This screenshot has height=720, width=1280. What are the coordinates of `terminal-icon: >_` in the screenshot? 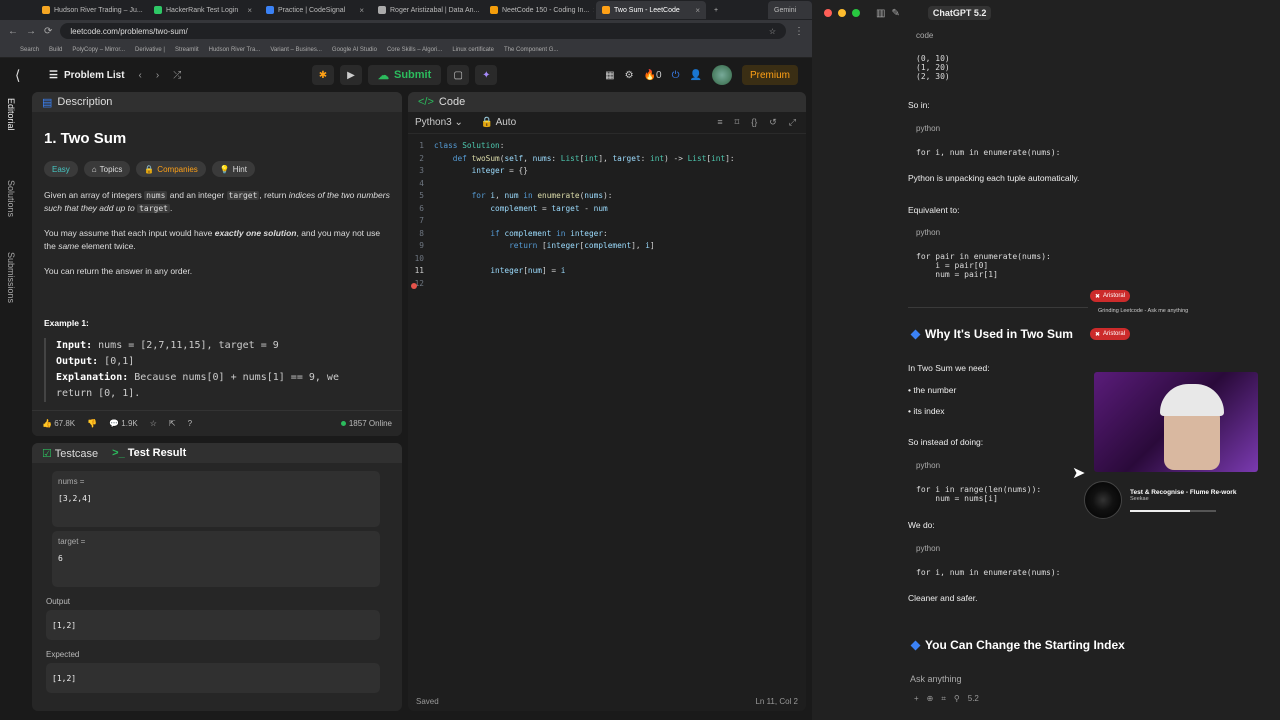 It's located at (118, 453).